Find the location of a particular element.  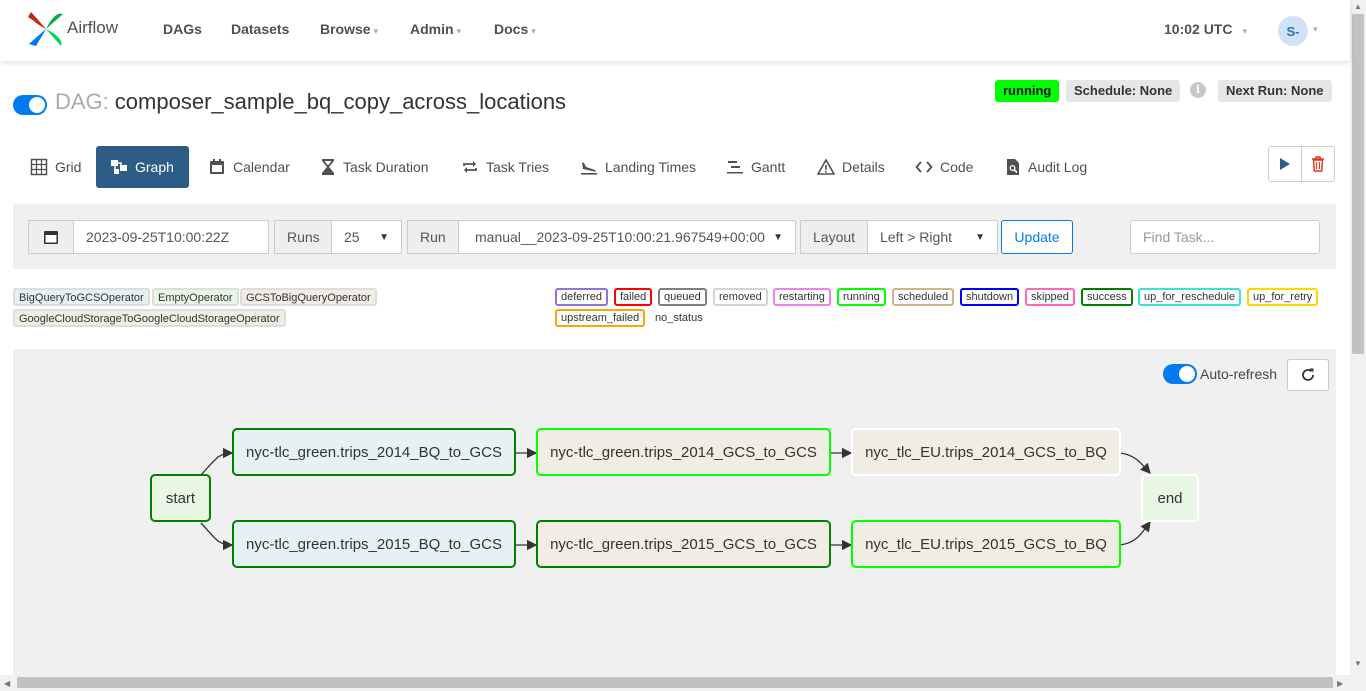

airflow-brand: Airflow is located at coordinates (72, 29).